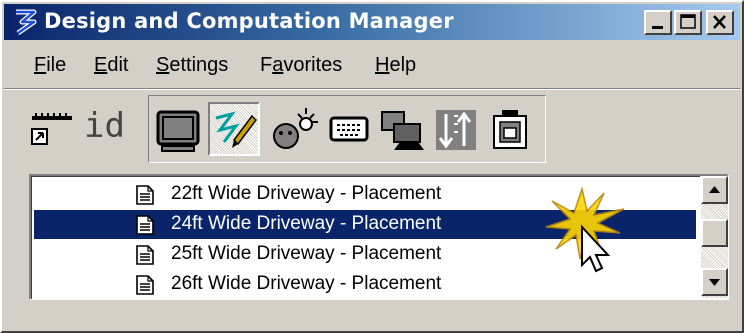  I want to click on menu-file-rest: ile, so click(56, 65).